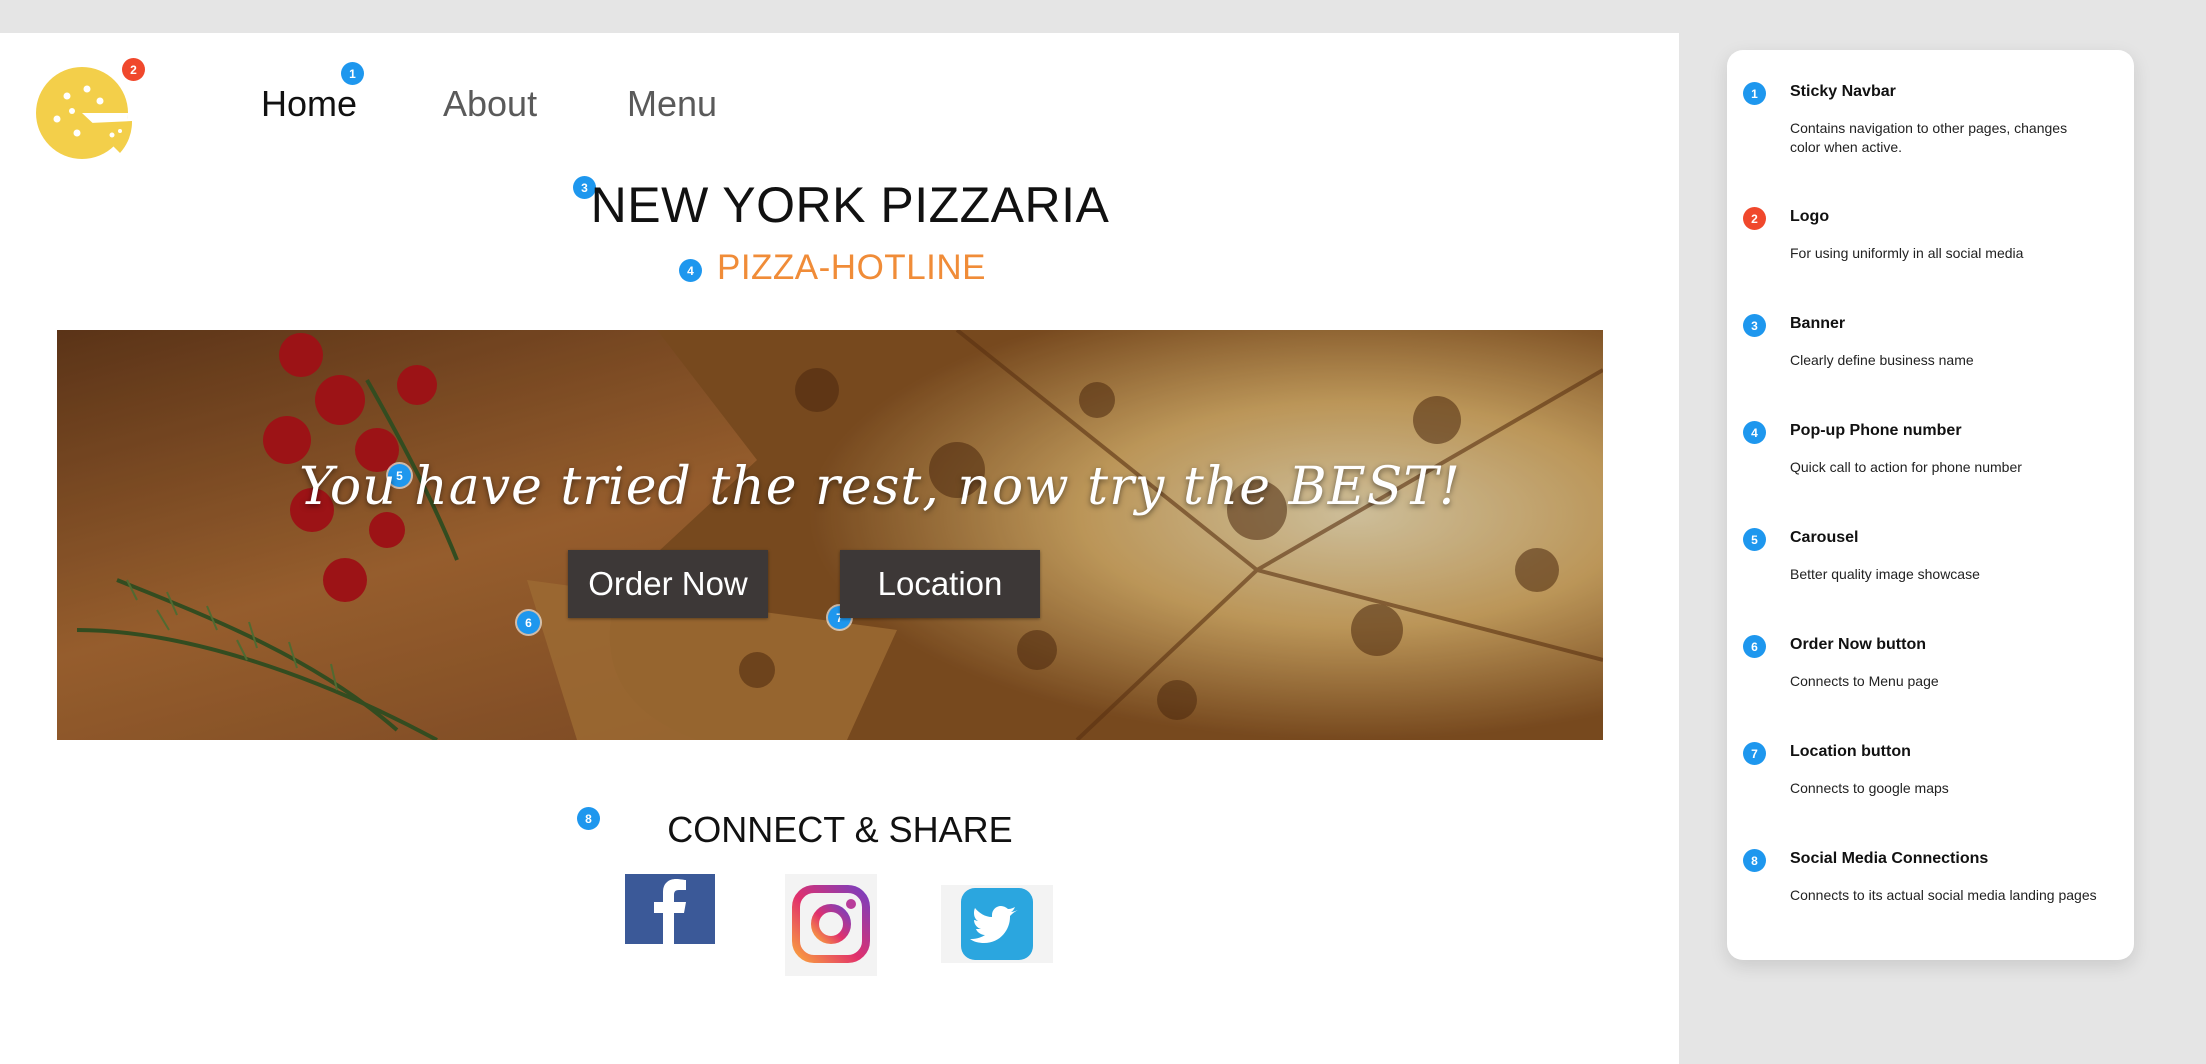 Image resolution: width=2206 pixels, height=1064 pixels. Describe the element at coordinates (1858, 644) in the screenshot. I see `annotation-title: Order Now button` at that location.